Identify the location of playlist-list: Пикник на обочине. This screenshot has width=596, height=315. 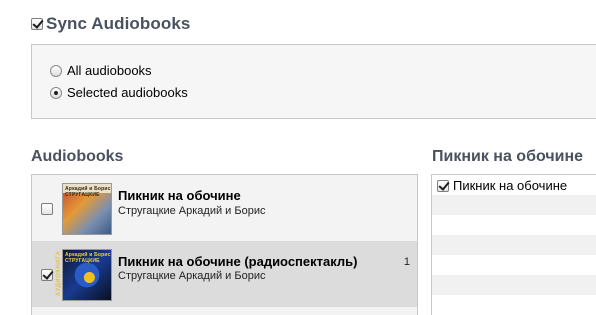
(513, 244).